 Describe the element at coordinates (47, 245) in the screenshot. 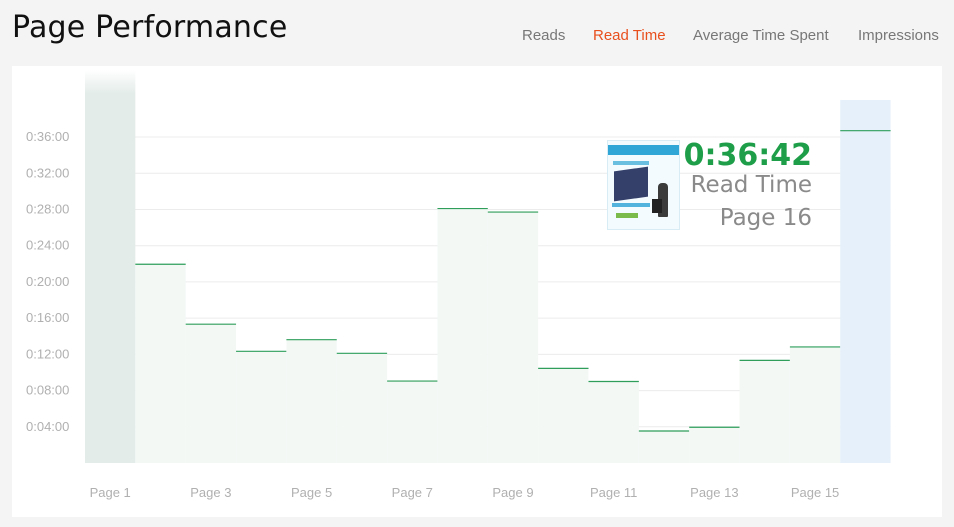

I see `y-tick-label: 0:24:00` at that location.